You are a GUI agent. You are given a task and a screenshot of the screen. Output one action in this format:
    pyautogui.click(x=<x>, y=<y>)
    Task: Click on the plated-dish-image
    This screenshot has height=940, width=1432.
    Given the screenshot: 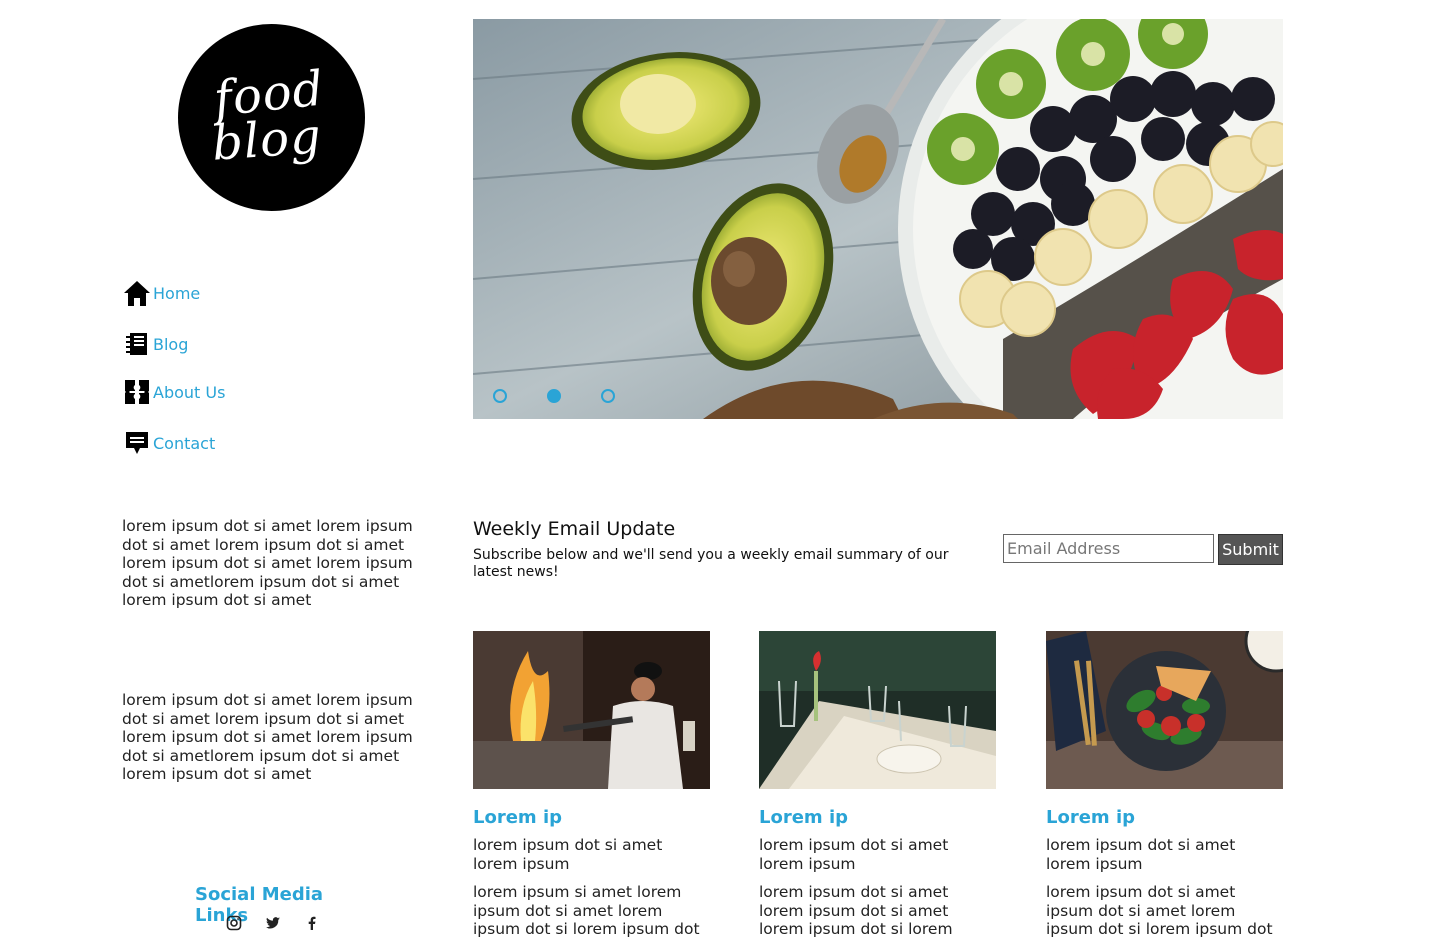 What is the action you would take?
    pyautogui.click(x=1164, y=710)
    